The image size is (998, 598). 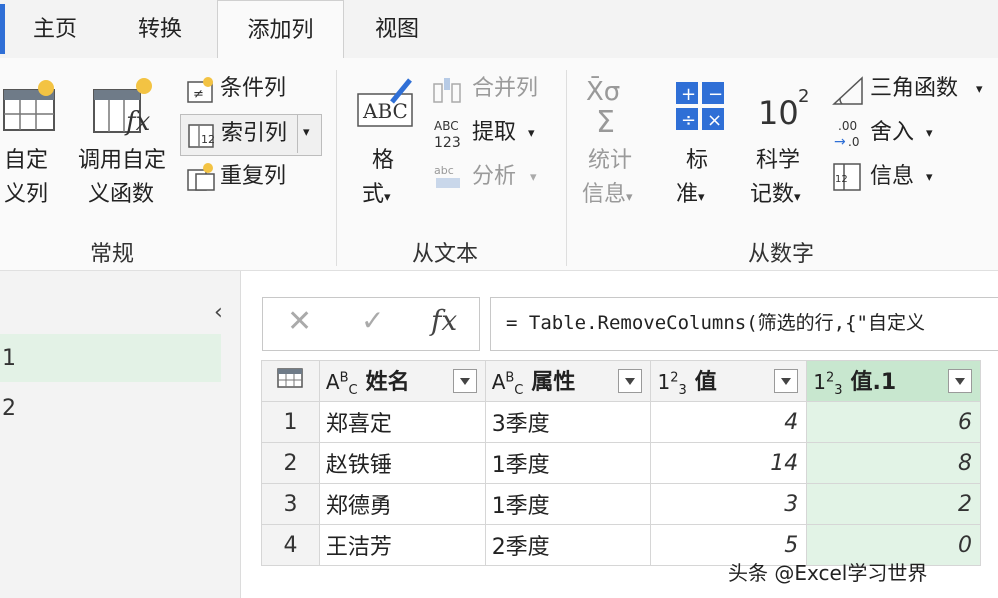 What do you see at coordinates (495, 134) in the screenshot?
I see `extract-button: ABC 123 提取 ▾` at bounding box center [495, 134].